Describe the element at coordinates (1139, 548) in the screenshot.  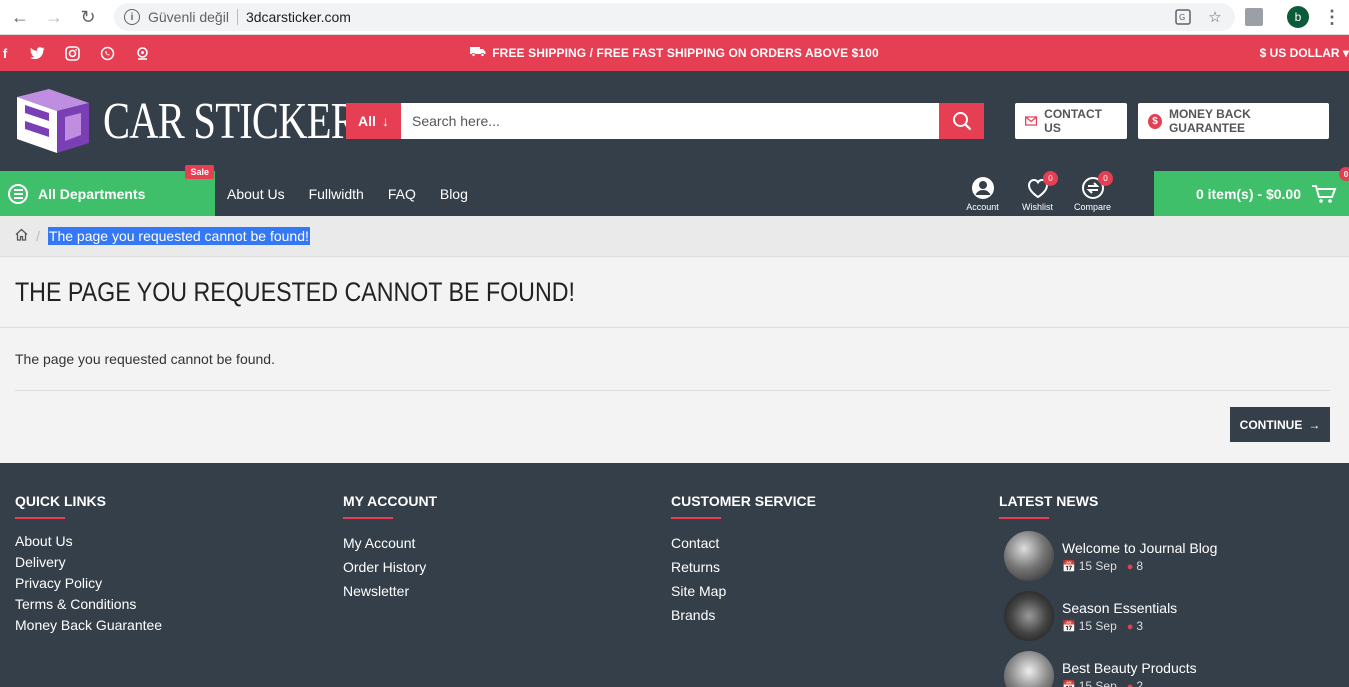
I see `news-title: Welcome to Journal Blog` at that location.